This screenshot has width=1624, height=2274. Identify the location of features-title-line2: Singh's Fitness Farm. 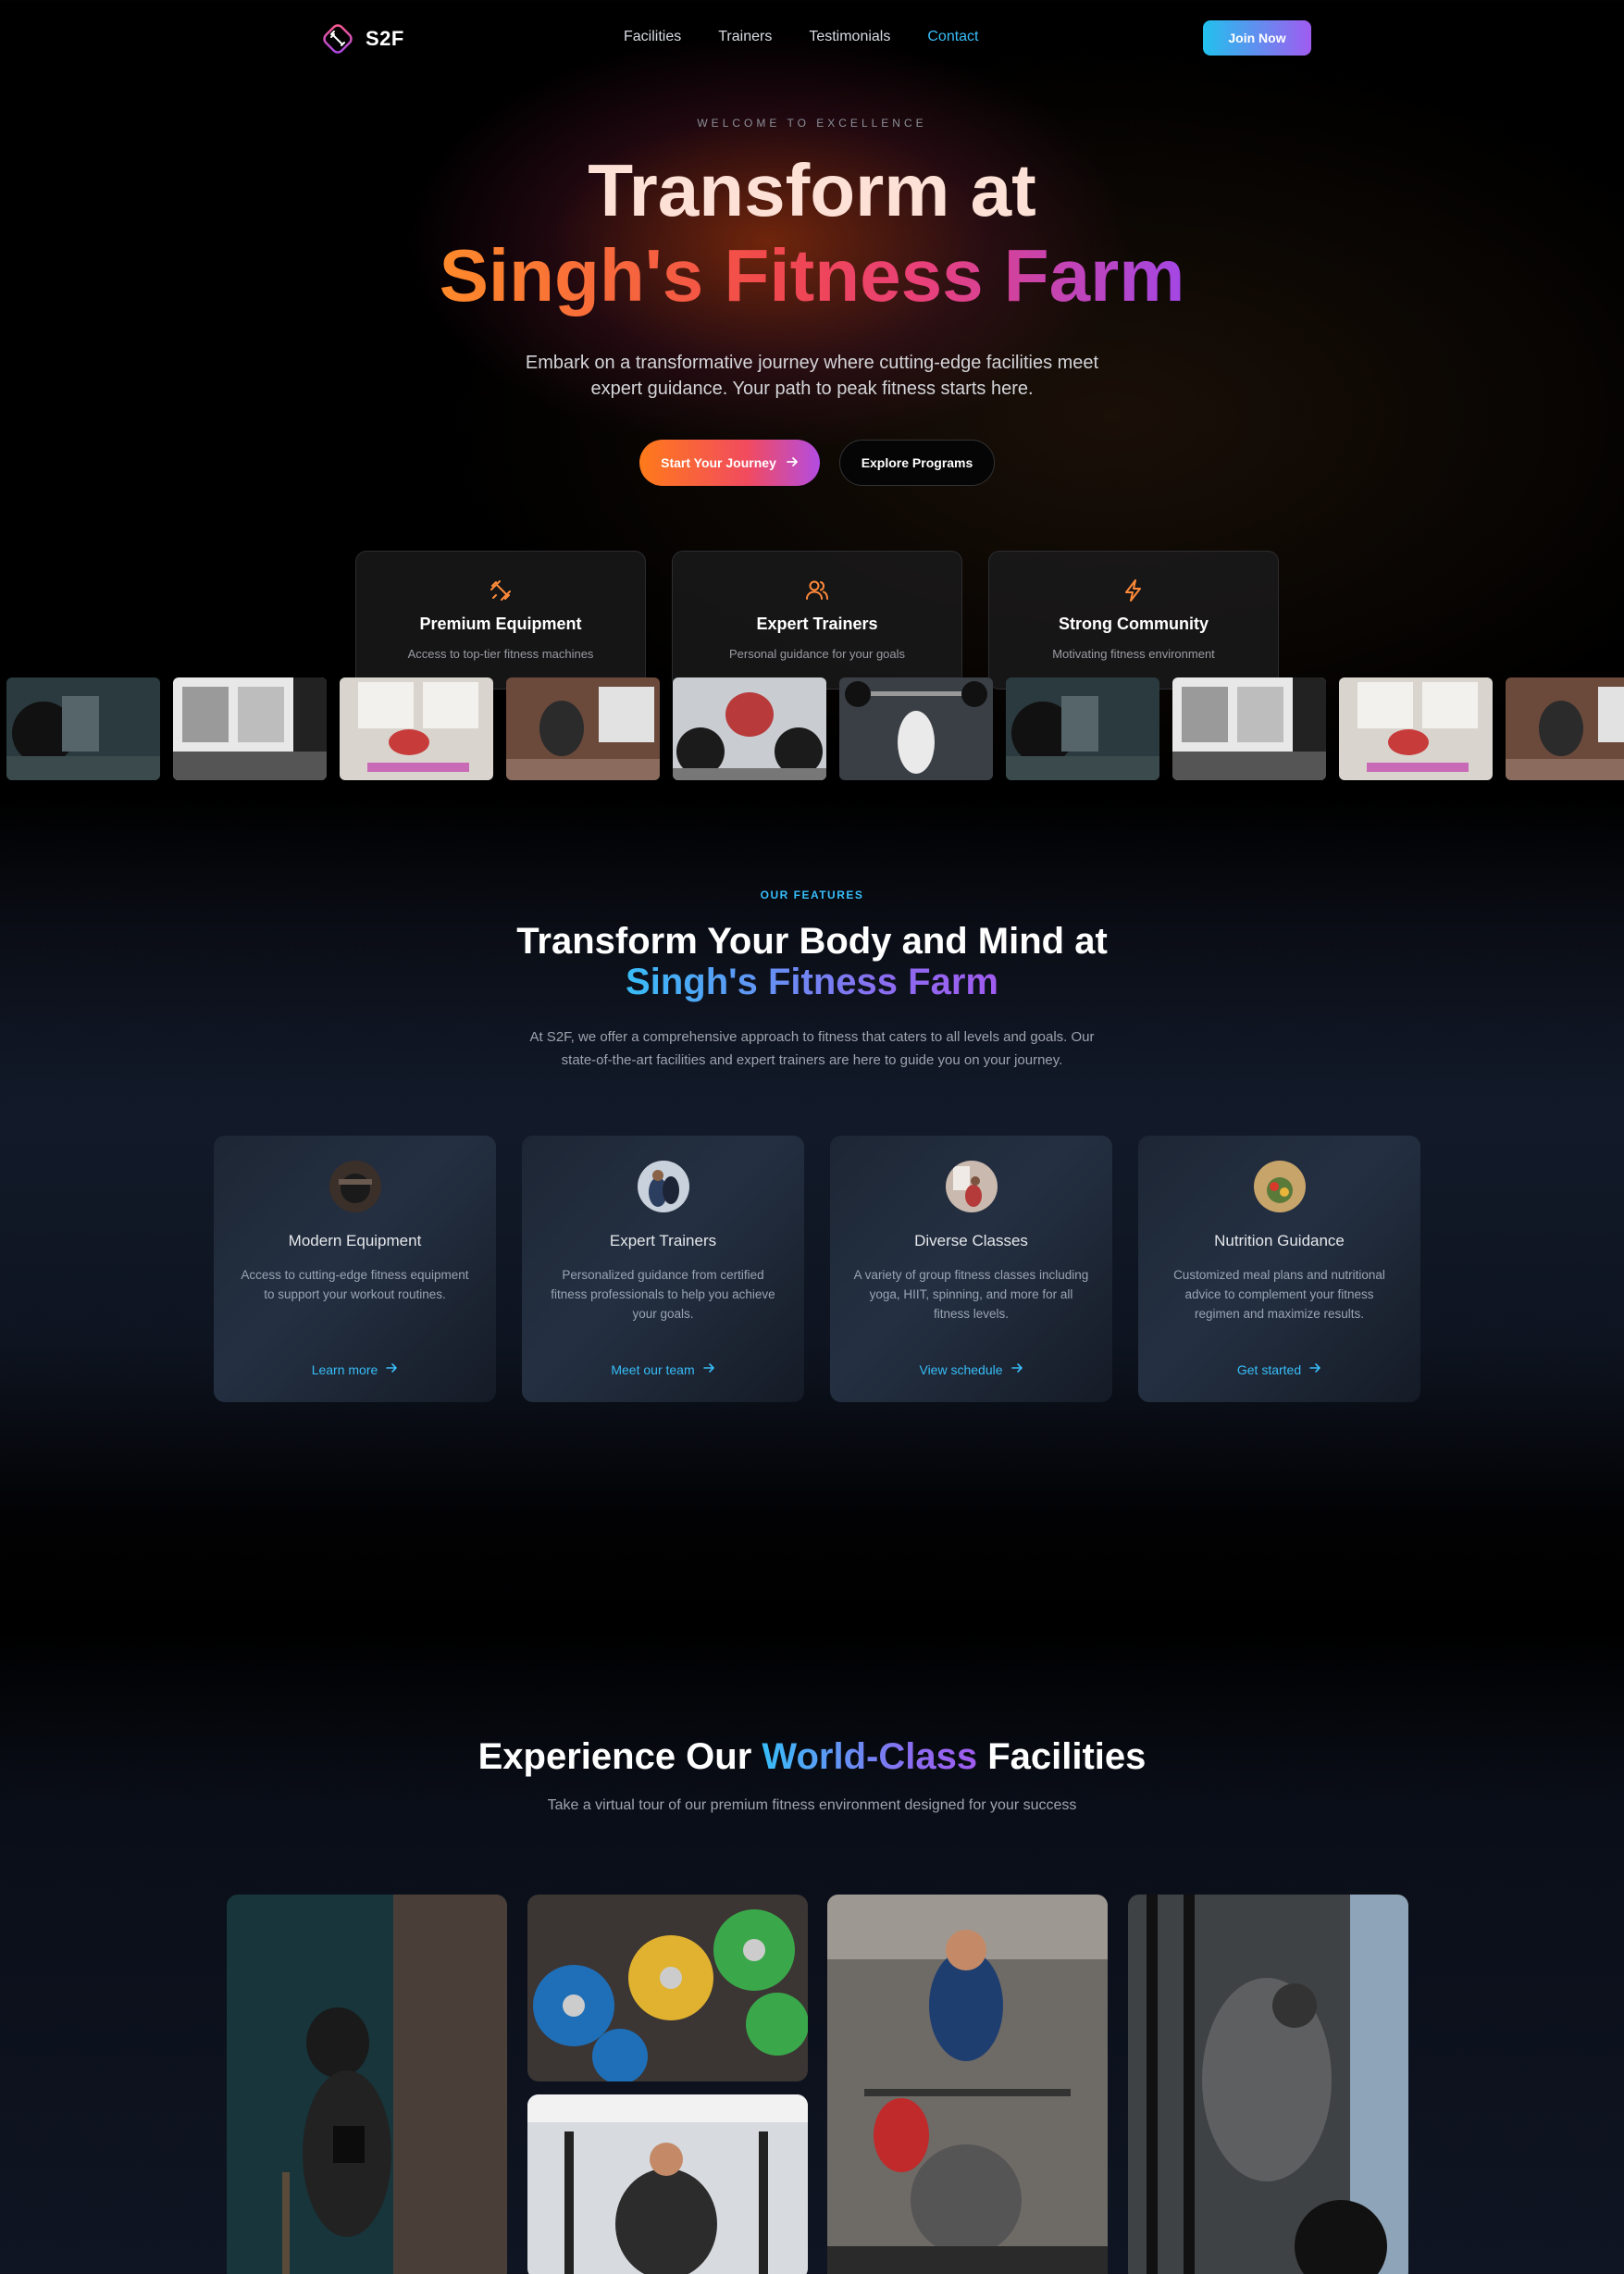
(812, 982).